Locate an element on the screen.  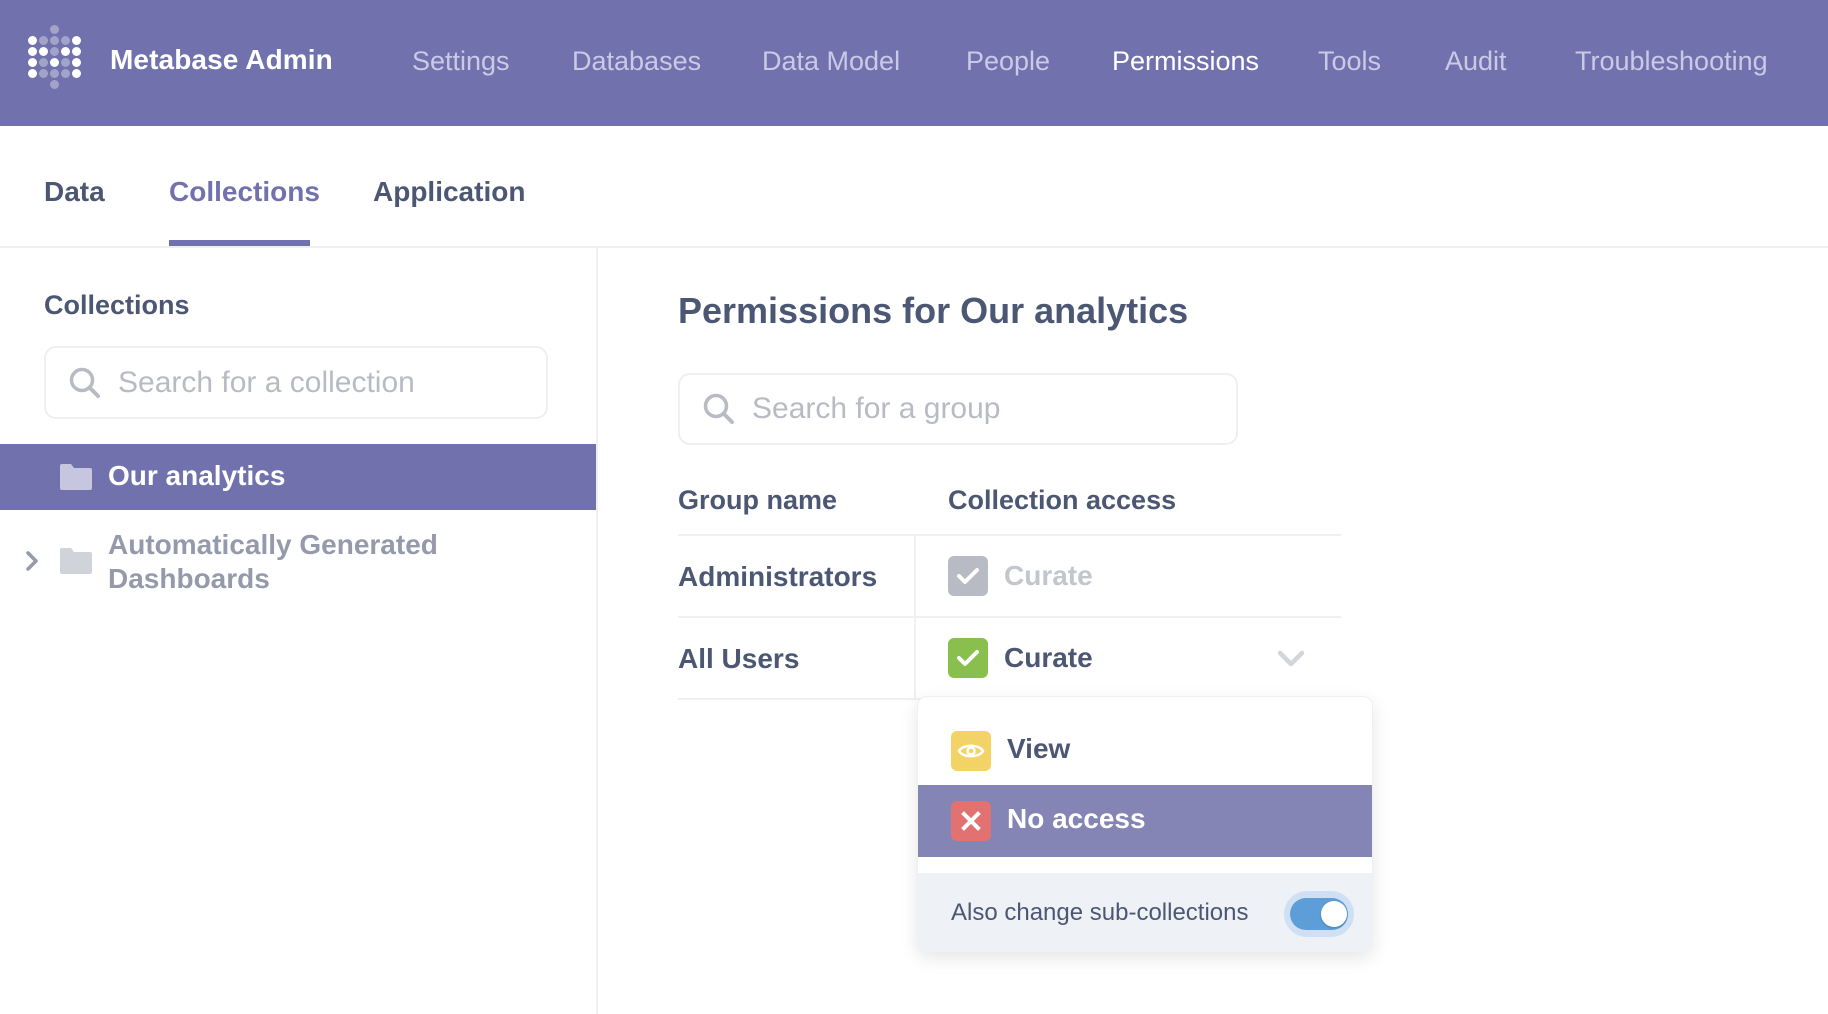
tabs-divider is located at coordinates (914, 247).